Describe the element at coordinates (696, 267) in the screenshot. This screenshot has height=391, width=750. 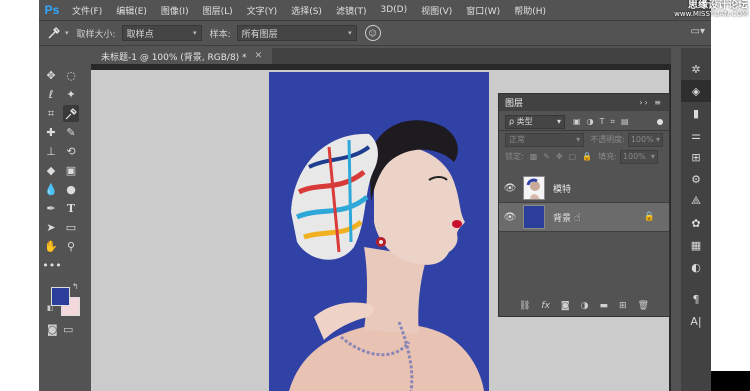
I see `styles-panel-icon: ◐` at that location.